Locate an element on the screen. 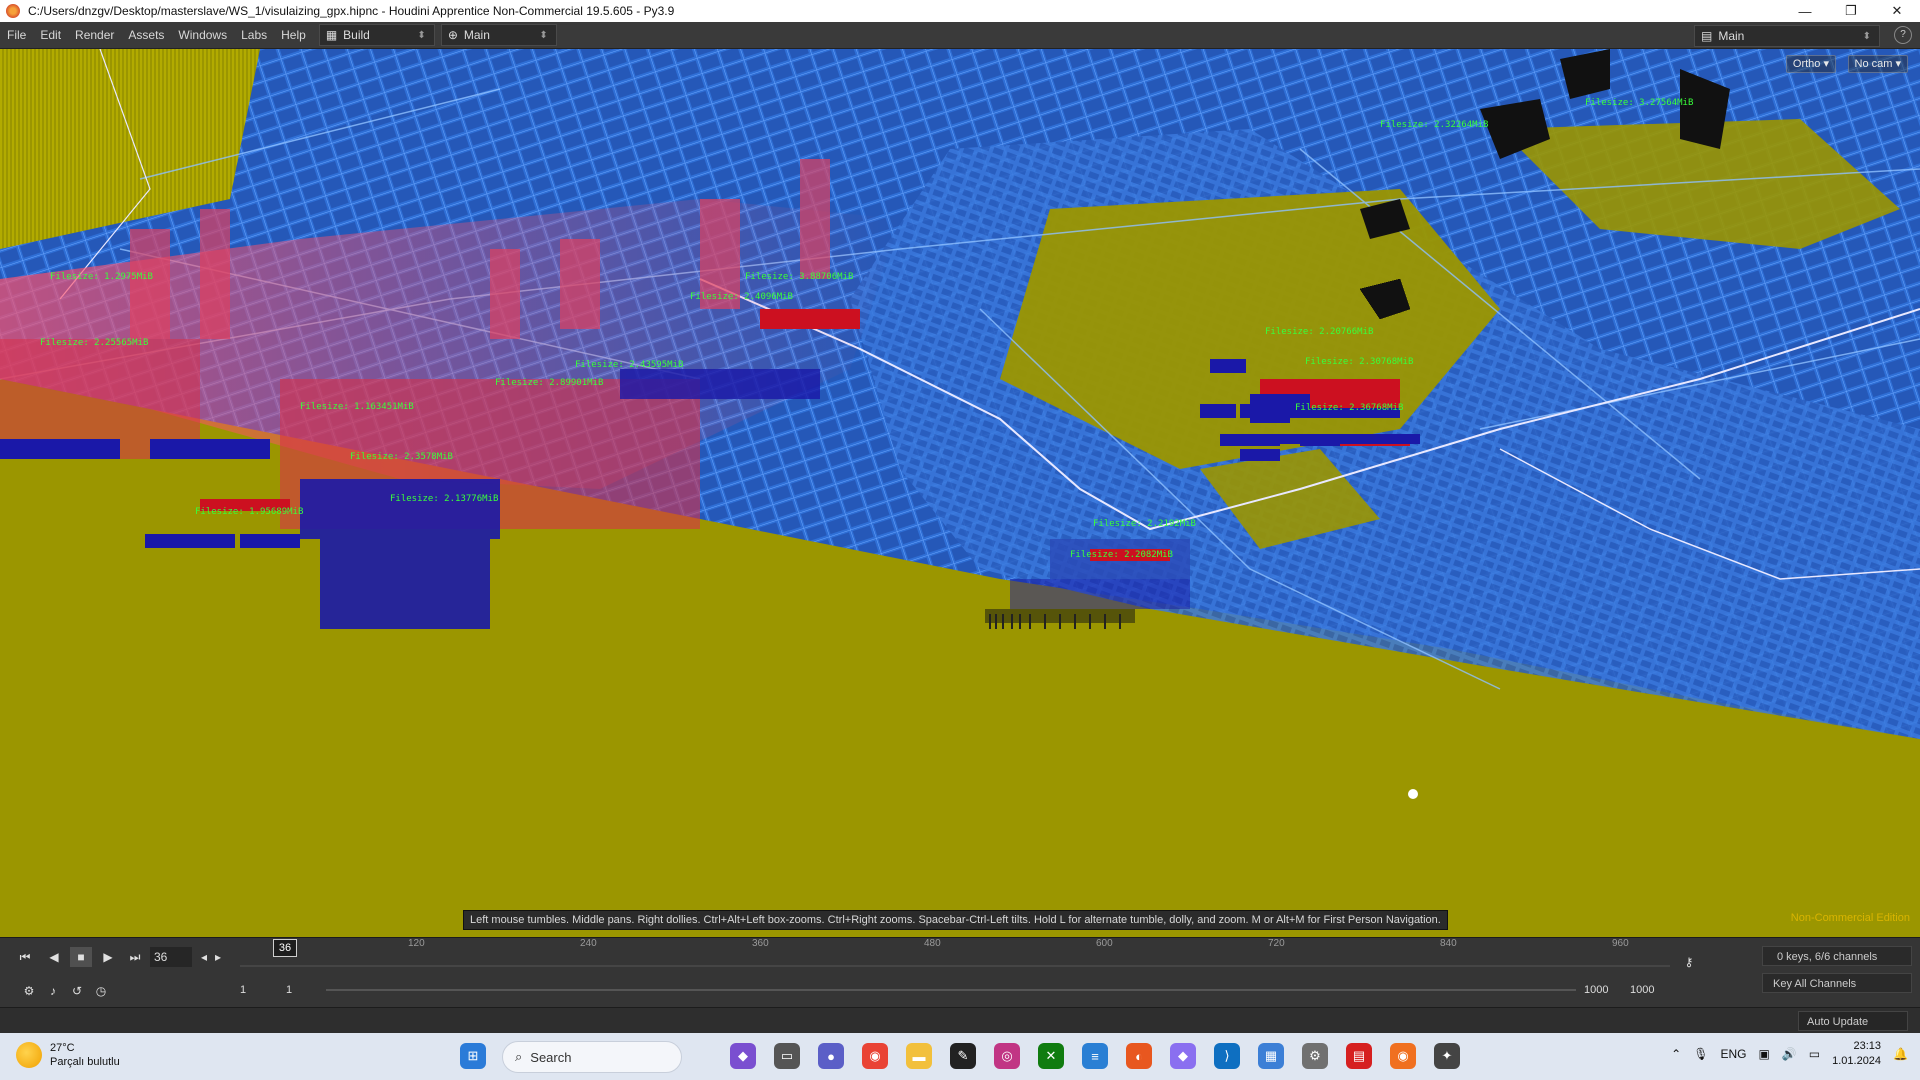  menu-windows: Windows is located at coordinates (202, 35).